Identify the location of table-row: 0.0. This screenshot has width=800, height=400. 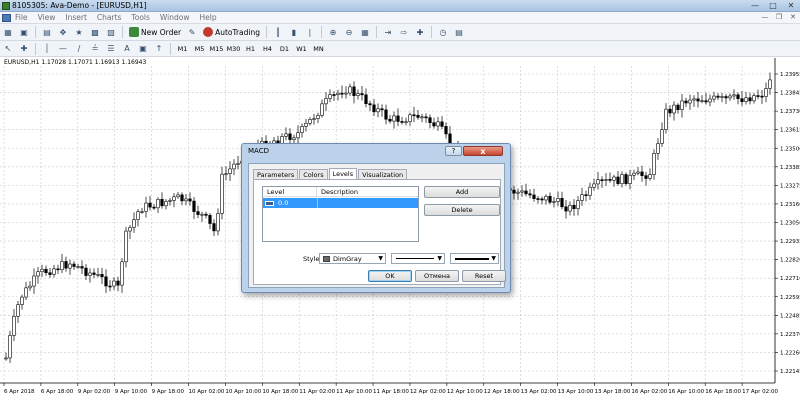
(340, 203).